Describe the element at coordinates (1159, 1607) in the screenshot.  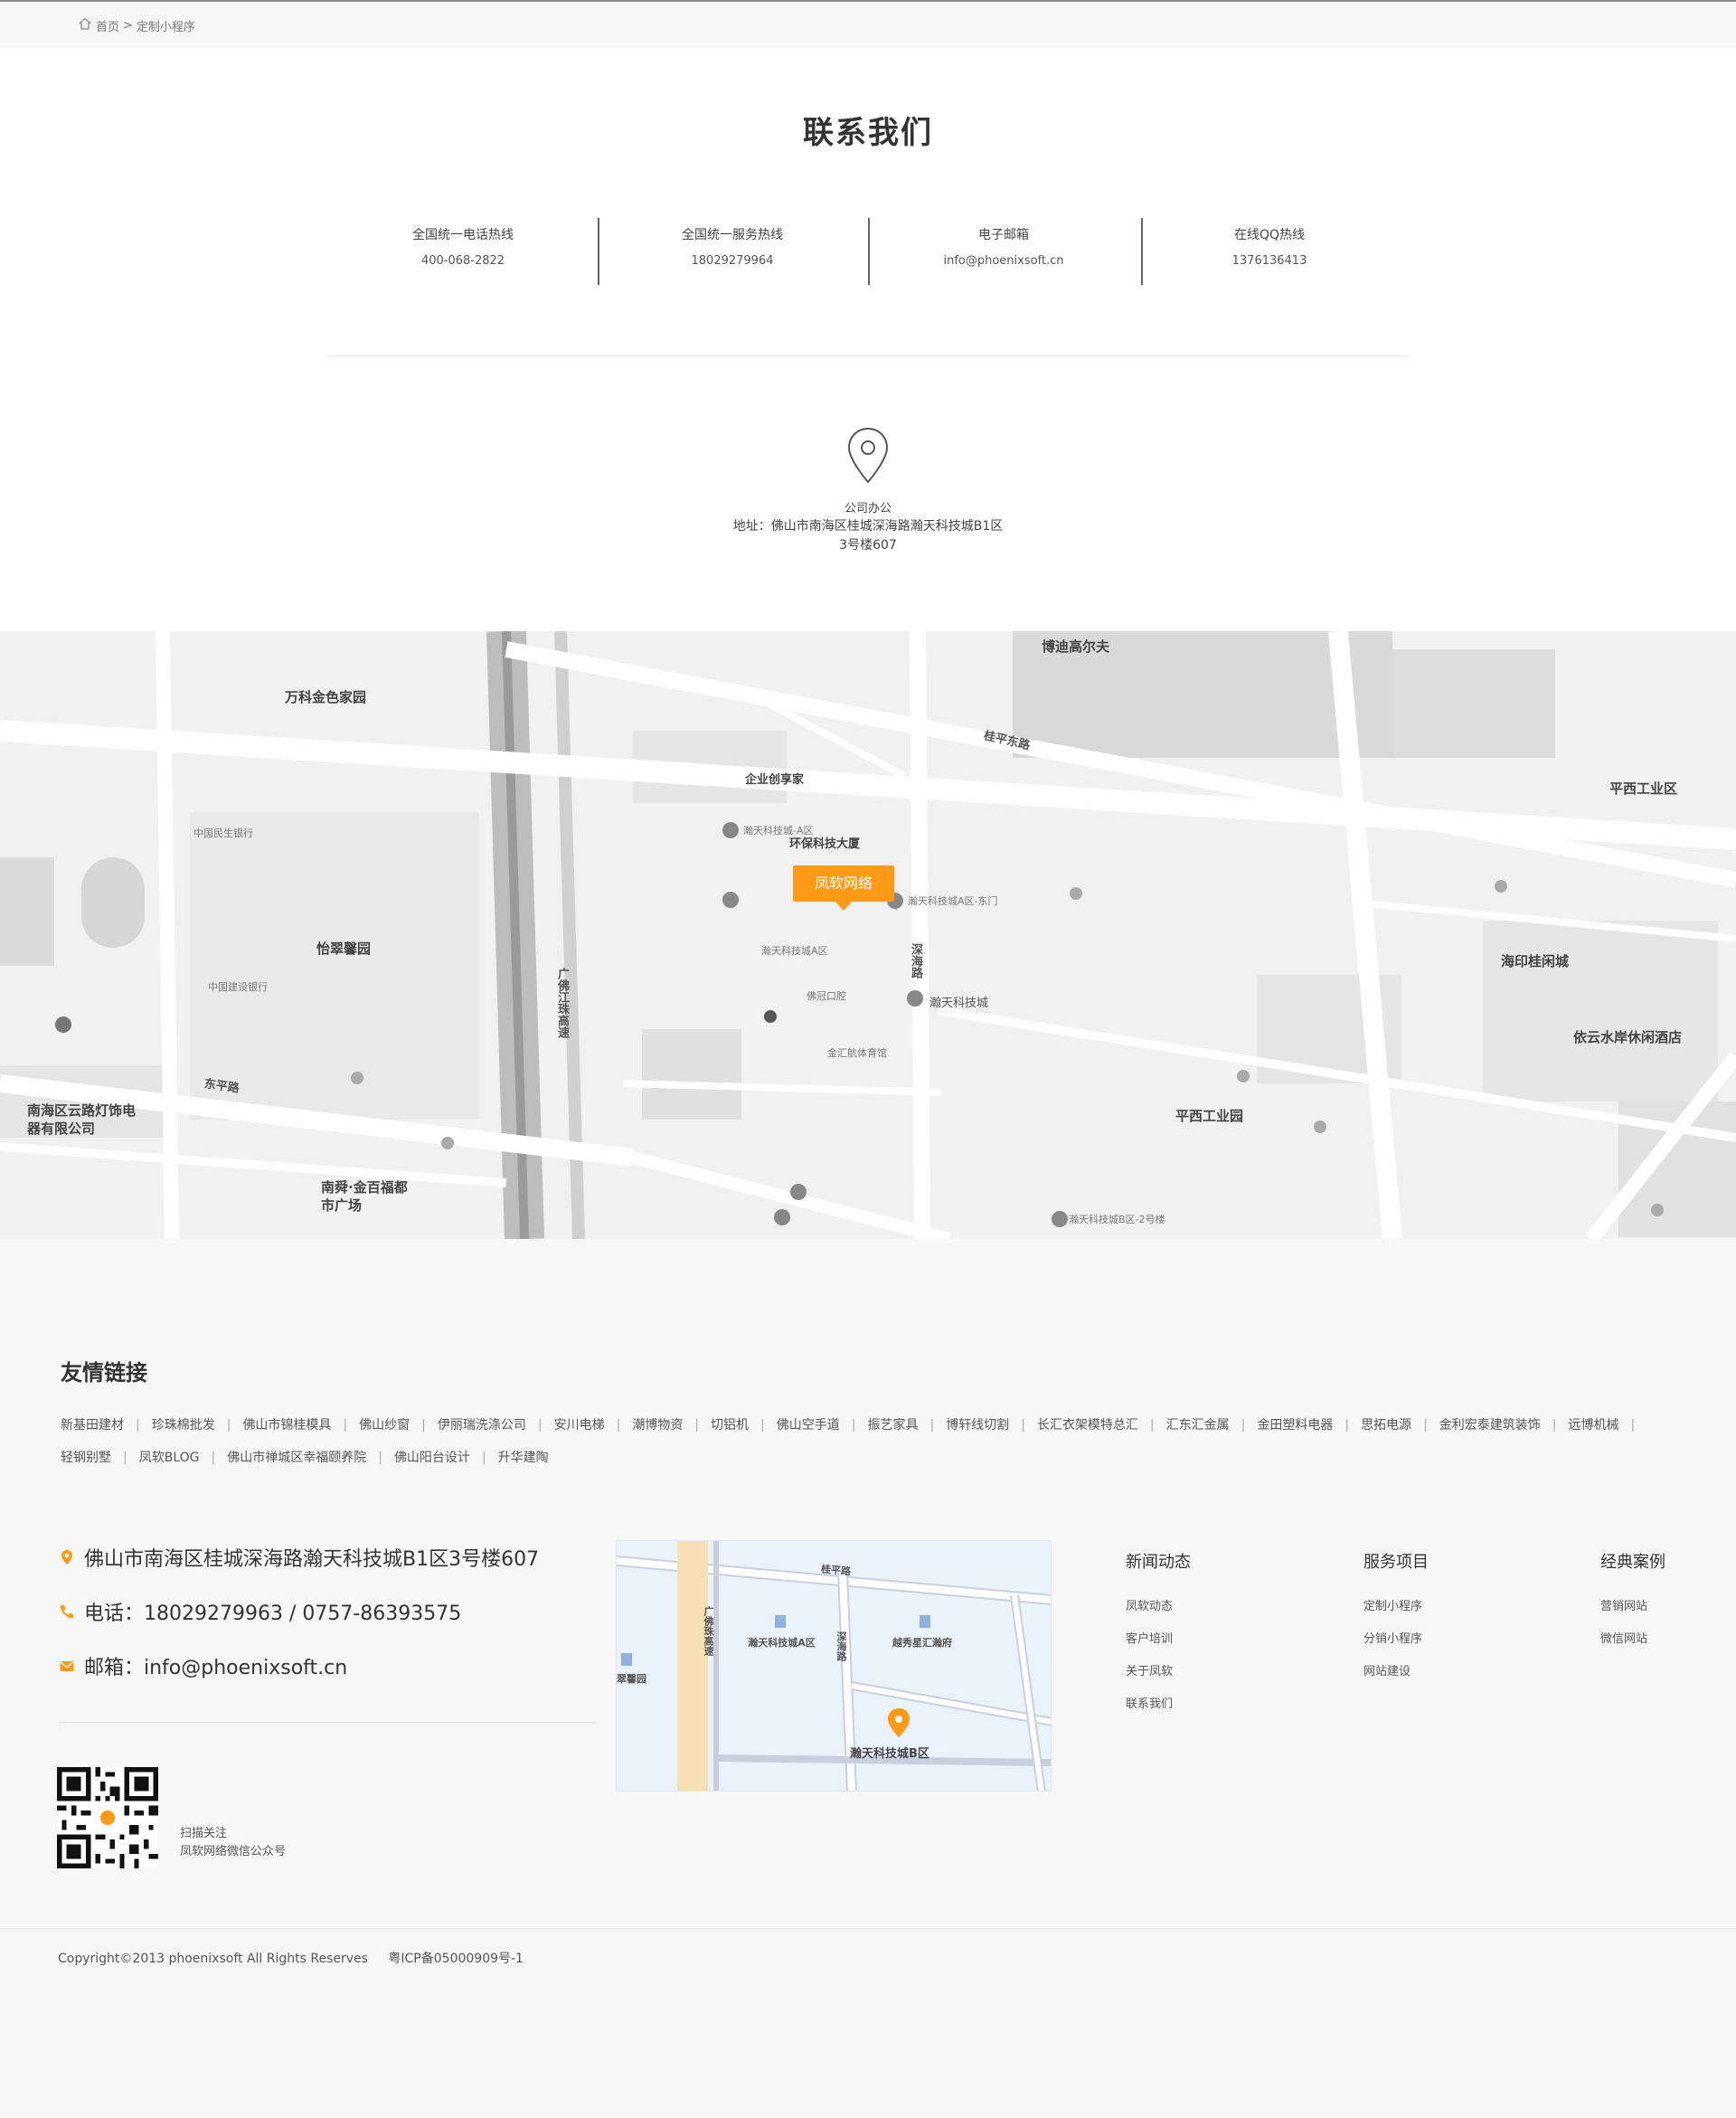
I see `footer-nav-link: 凤软动态` at that location.